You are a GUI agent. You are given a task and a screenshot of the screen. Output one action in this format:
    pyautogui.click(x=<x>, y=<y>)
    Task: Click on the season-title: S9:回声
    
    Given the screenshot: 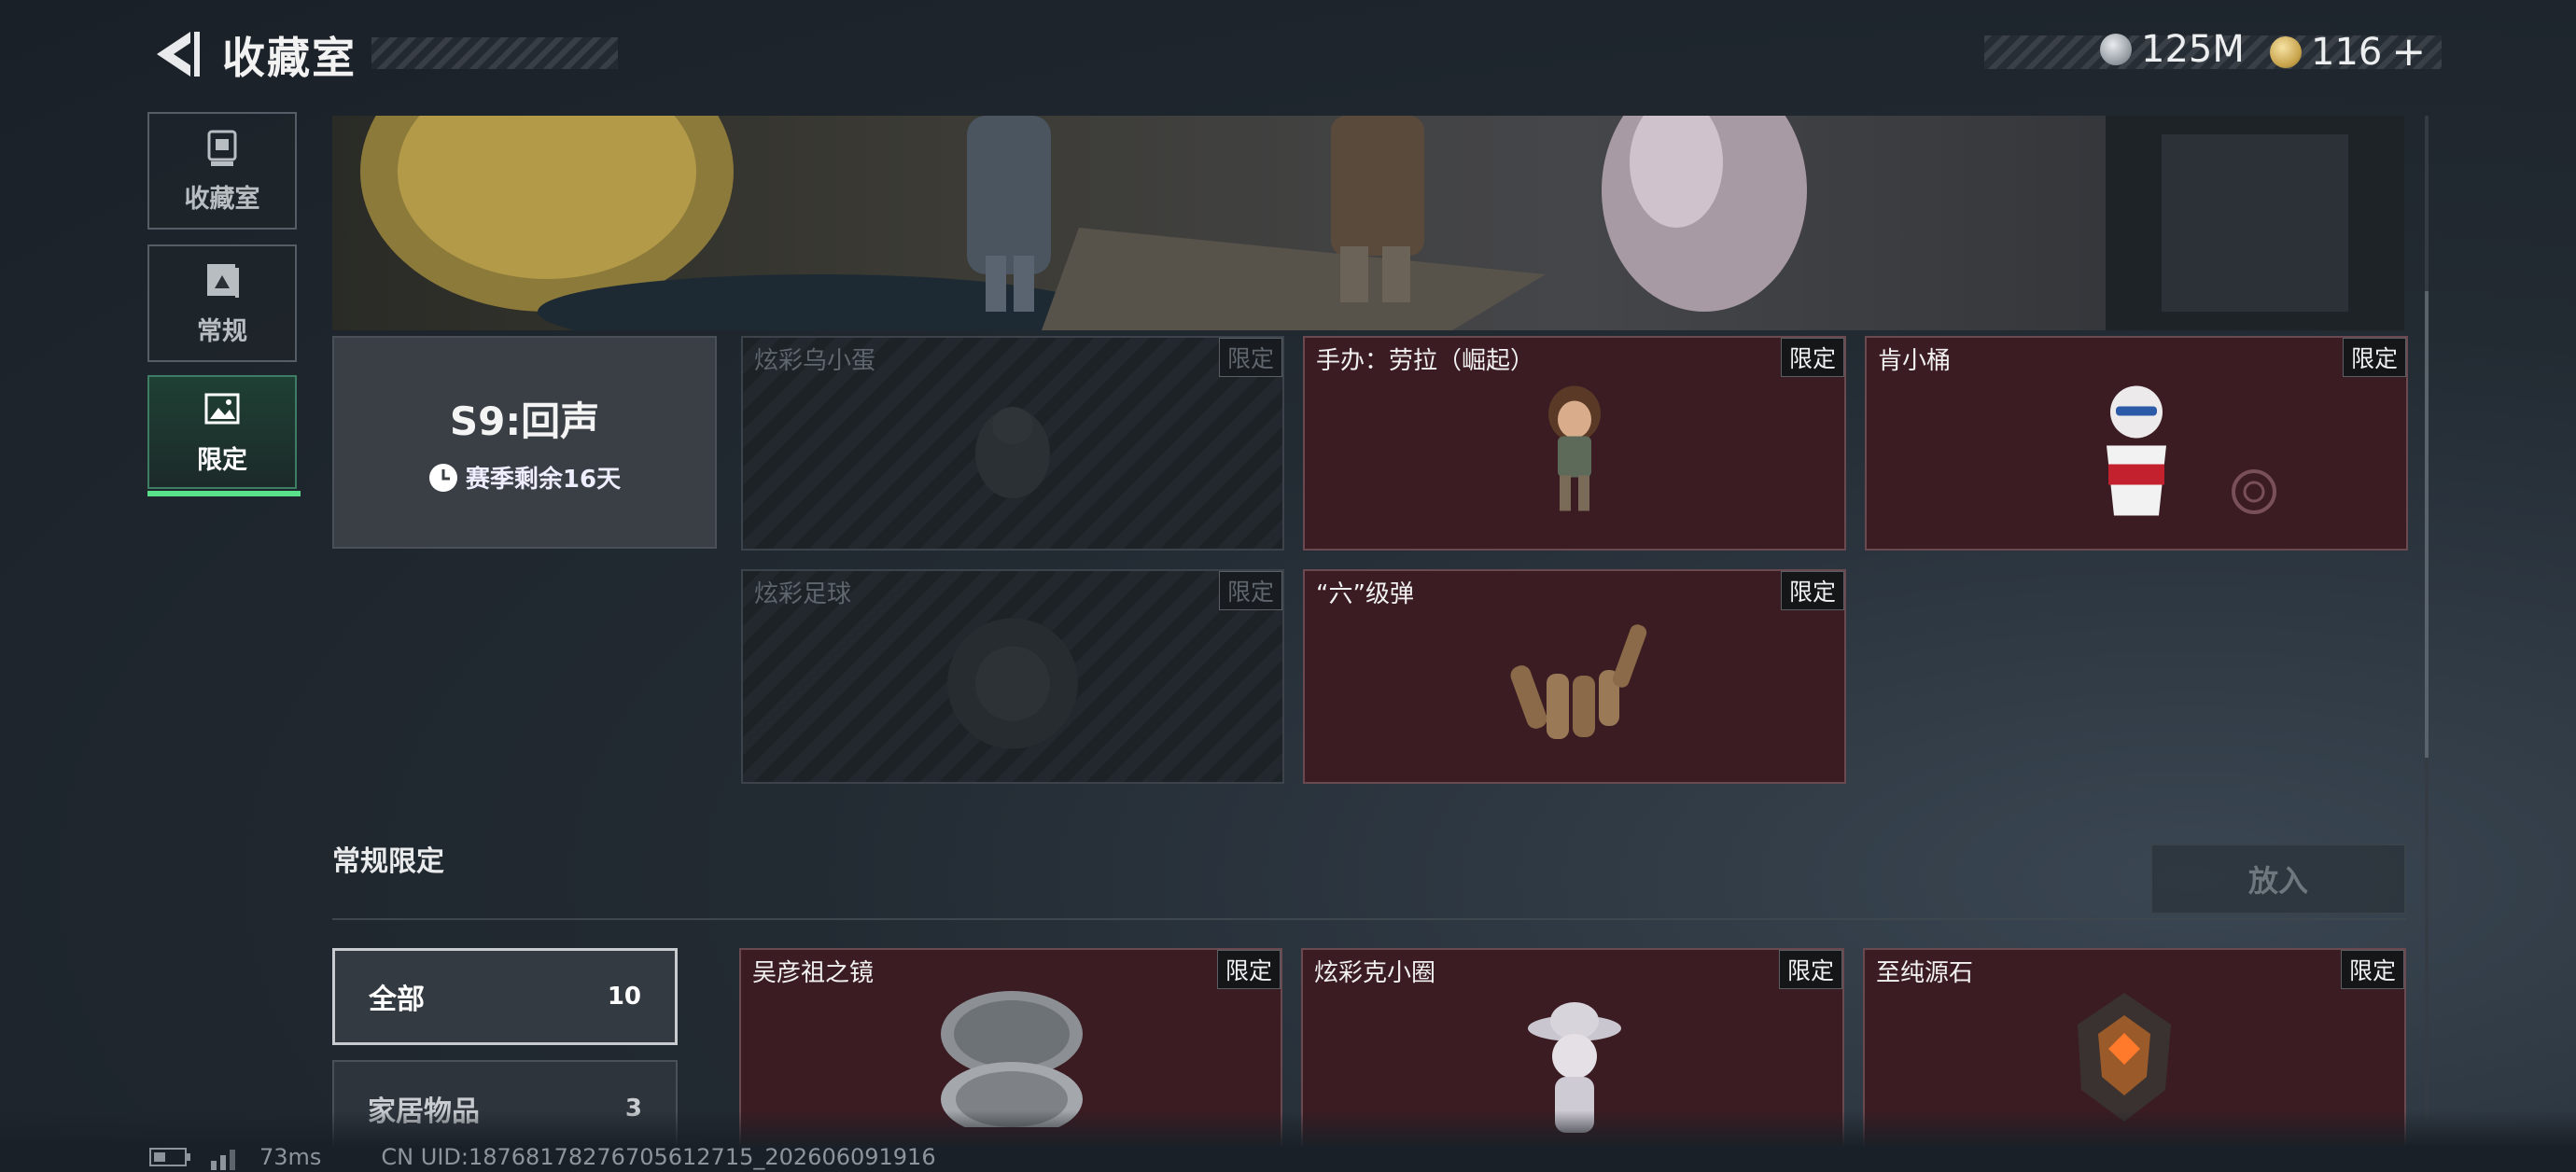 What is the action you would take?
    pyautogui.click(x=524, y=421)
    